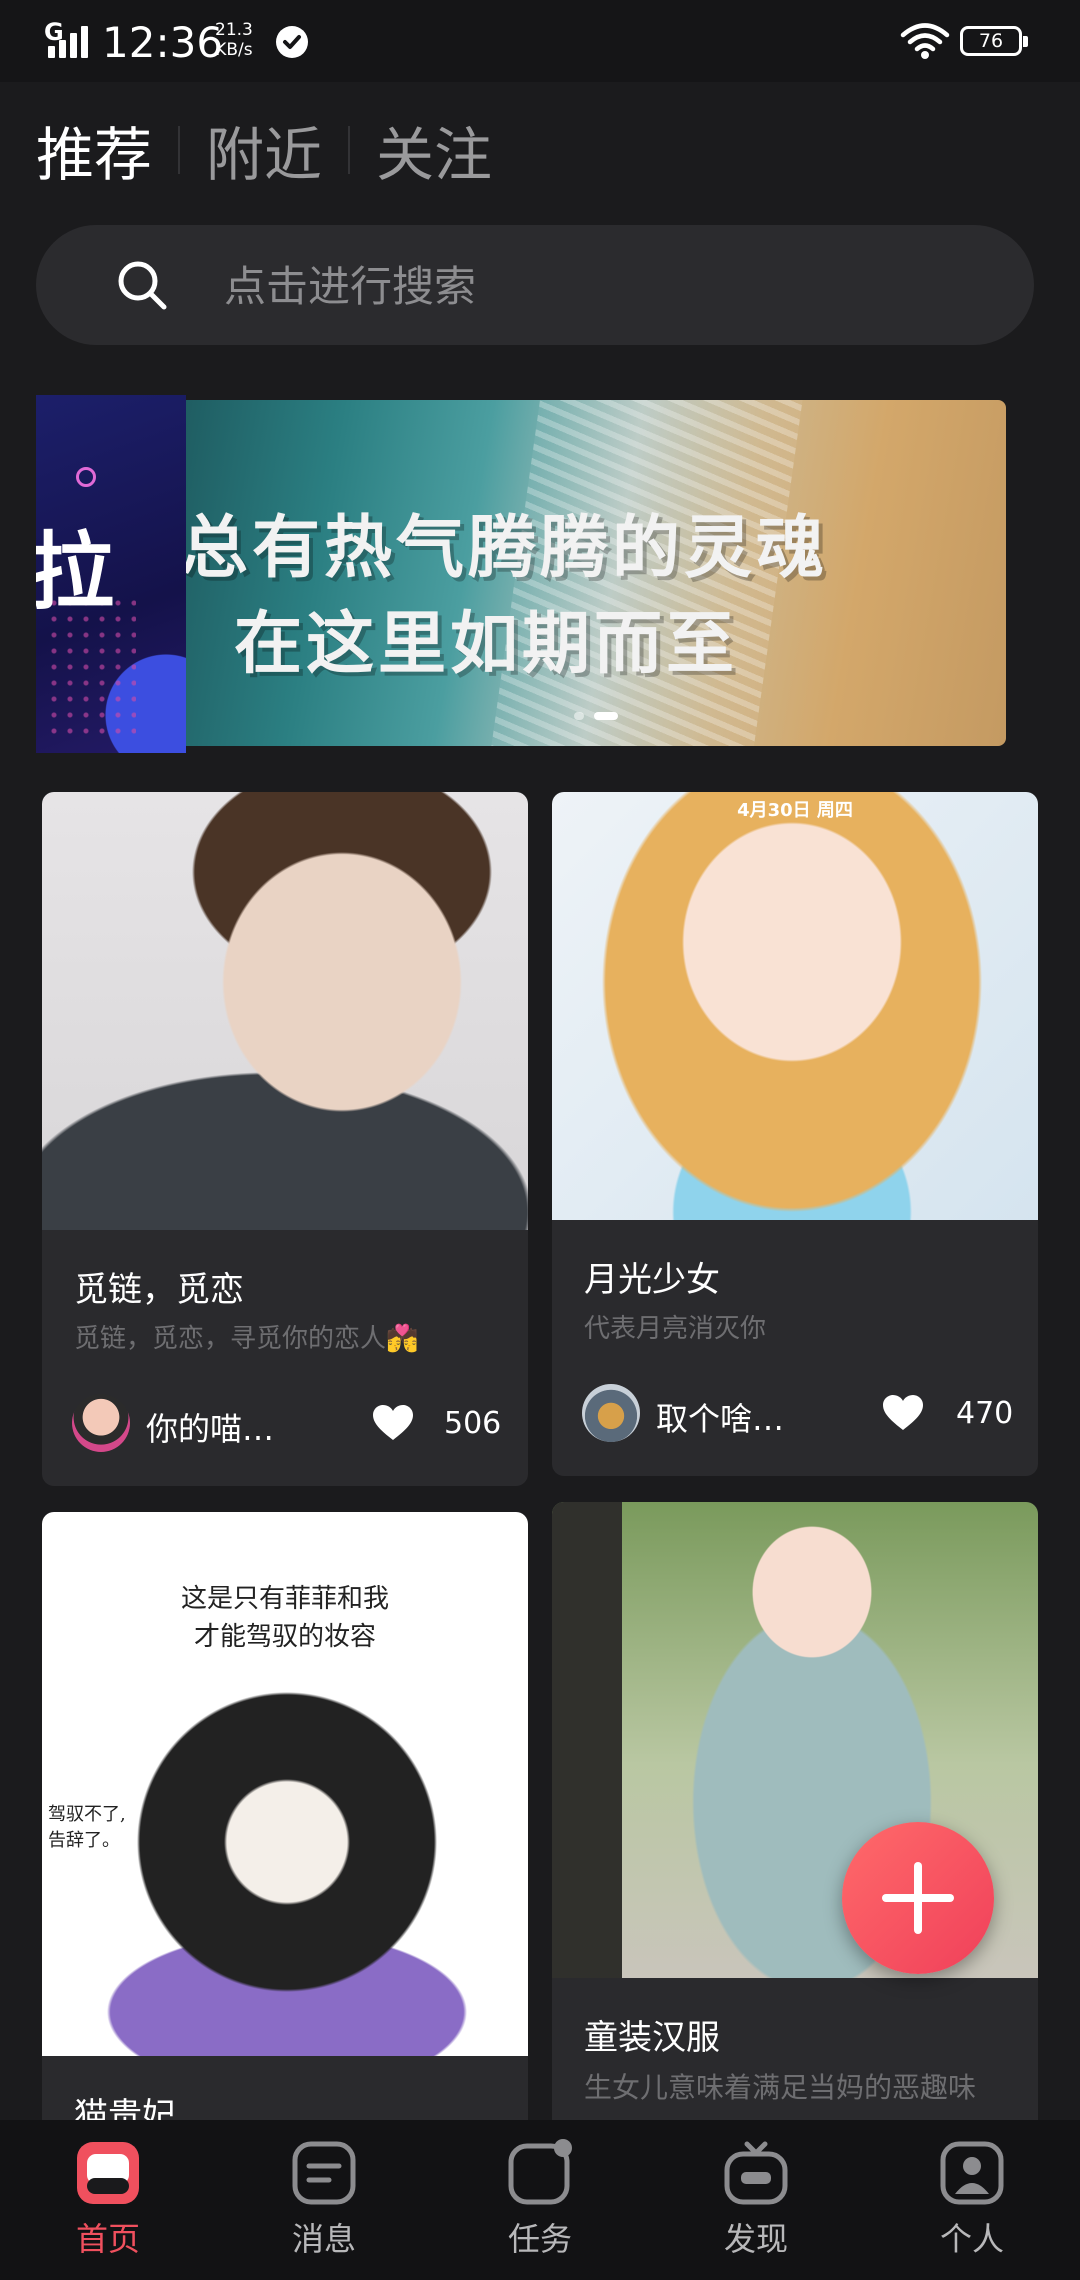 Image resolution: width=1080 pixels, height=2280 pixels. I want to click on nav-profile: 个人, so click(972, 2199).